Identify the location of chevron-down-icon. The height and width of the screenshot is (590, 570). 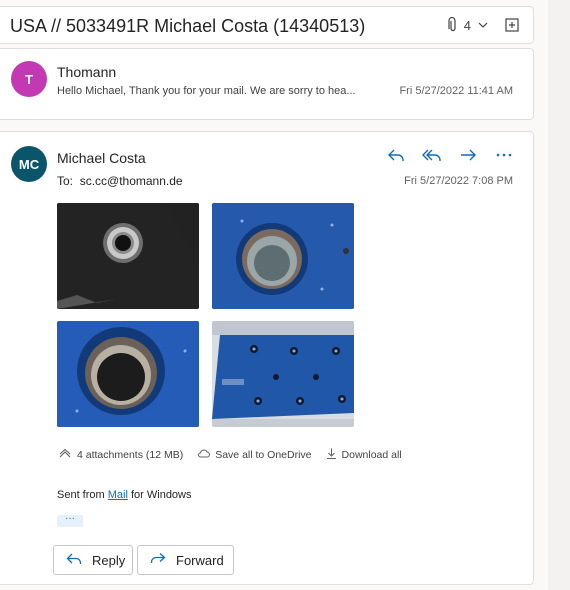
(483, 25).